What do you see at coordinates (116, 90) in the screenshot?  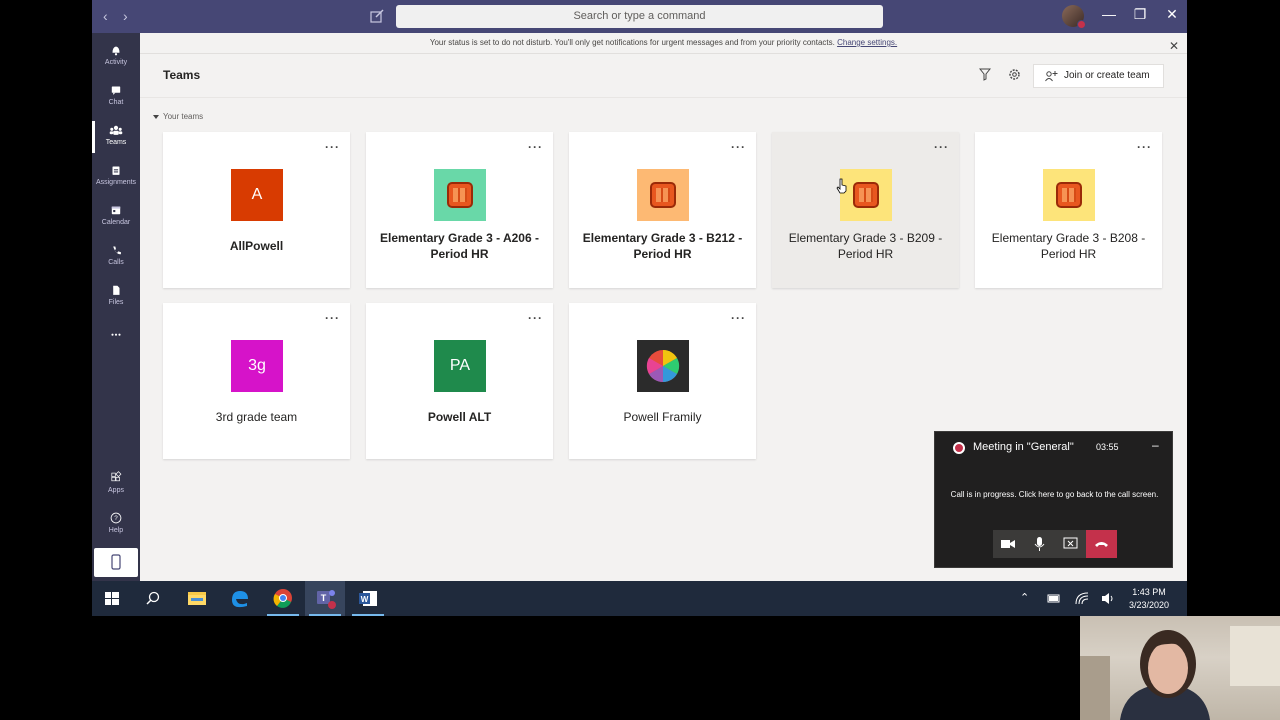 I see `chat-icon` at bounding box center [116, 90].